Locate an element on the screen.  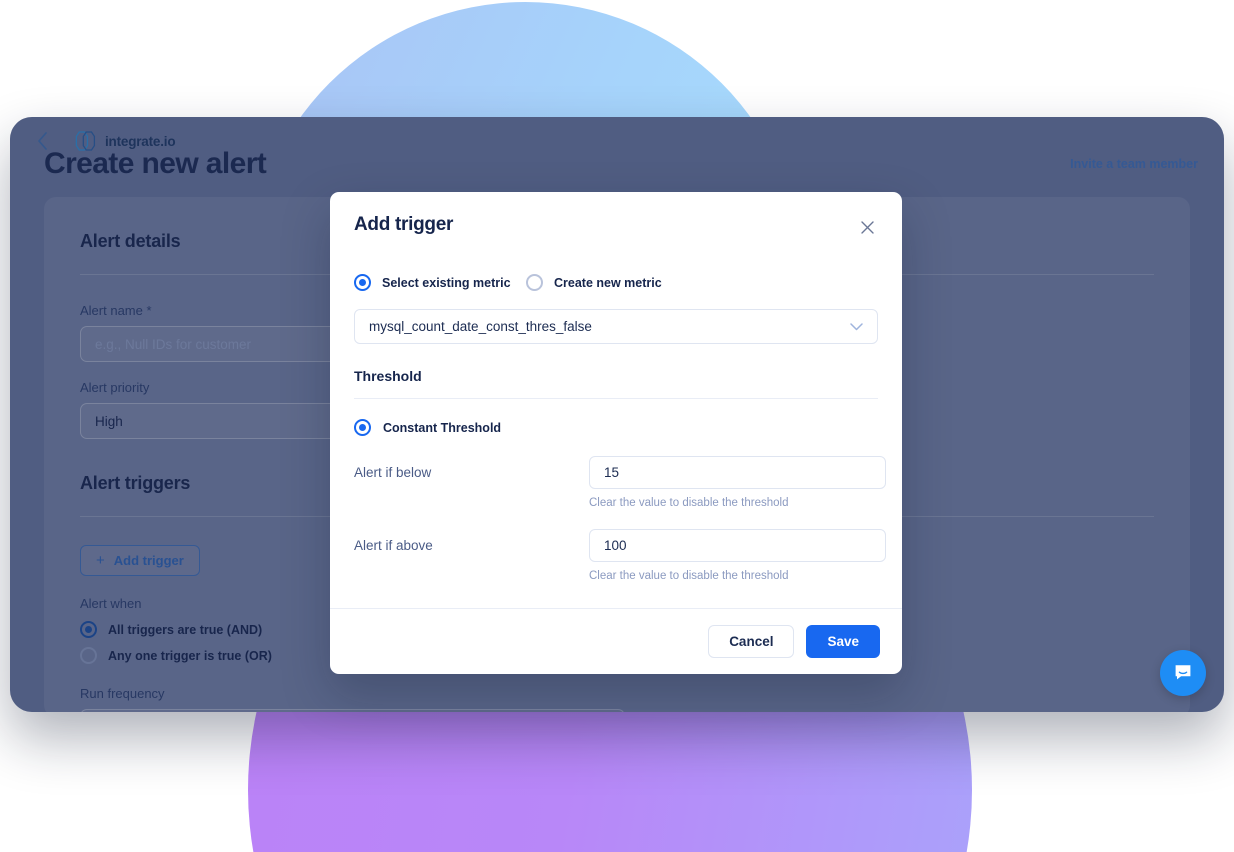
run-frequency-select is located at coordinates (352, 710).